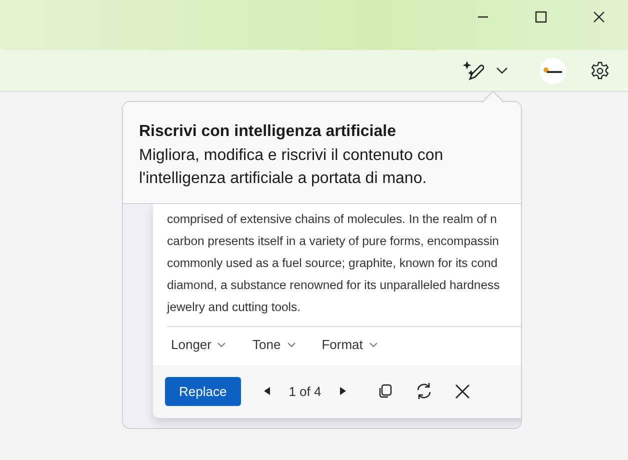 The height and width of the screenshot is (460, 628). Describe the element at coordinates (350, 344) in the screenshot. I see `option-dropdown: Format` at that location.